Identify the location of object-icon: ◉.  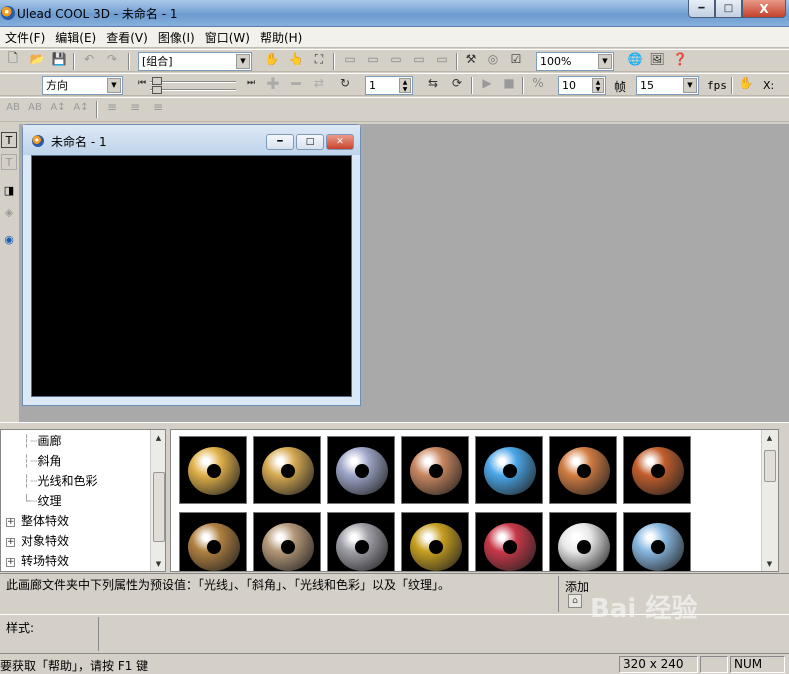
(9, 239).